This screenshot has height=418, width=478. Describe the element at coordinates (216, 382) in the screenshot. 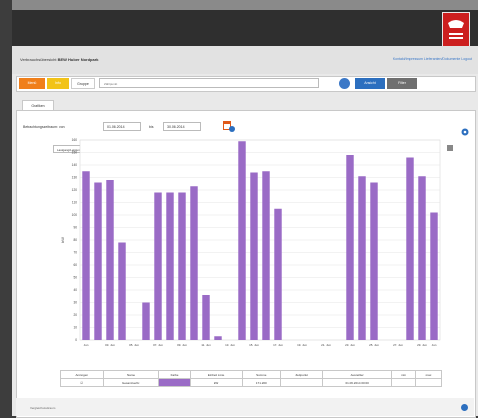

I see `legend-cell: kW` at that location.